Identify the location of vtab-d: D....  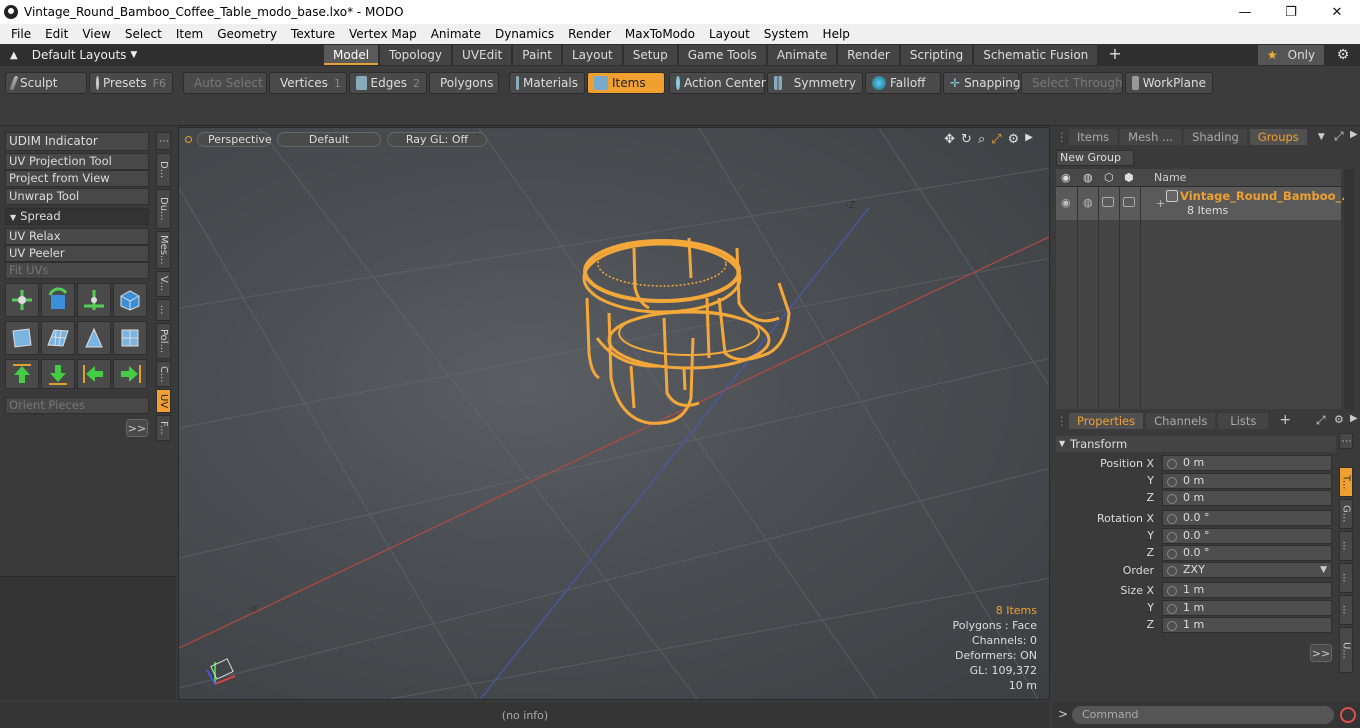
(163, 170).